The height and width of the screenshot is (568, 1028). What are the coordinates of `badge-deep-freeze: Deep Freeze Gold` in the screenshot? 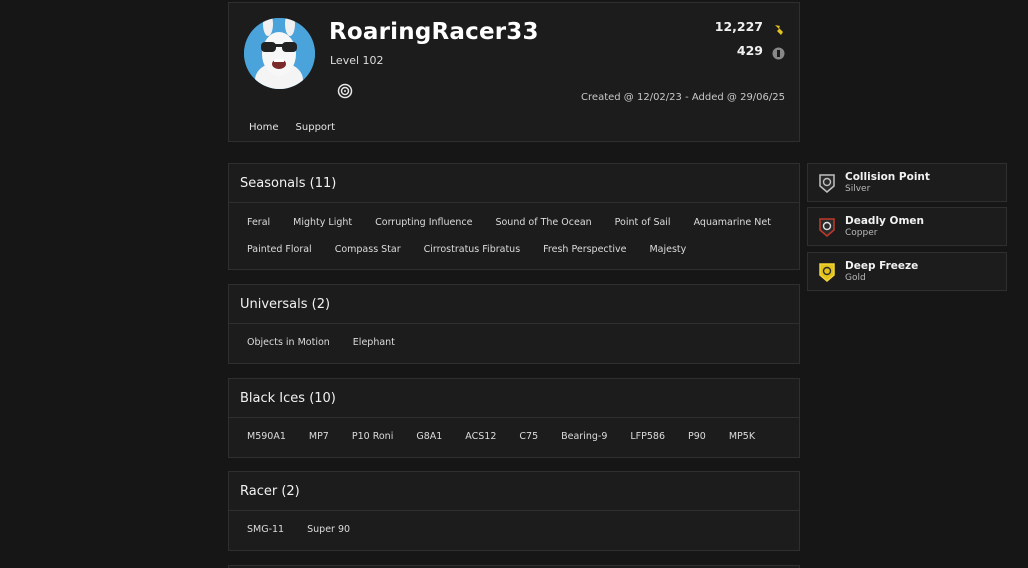 It's located at (907, 271).